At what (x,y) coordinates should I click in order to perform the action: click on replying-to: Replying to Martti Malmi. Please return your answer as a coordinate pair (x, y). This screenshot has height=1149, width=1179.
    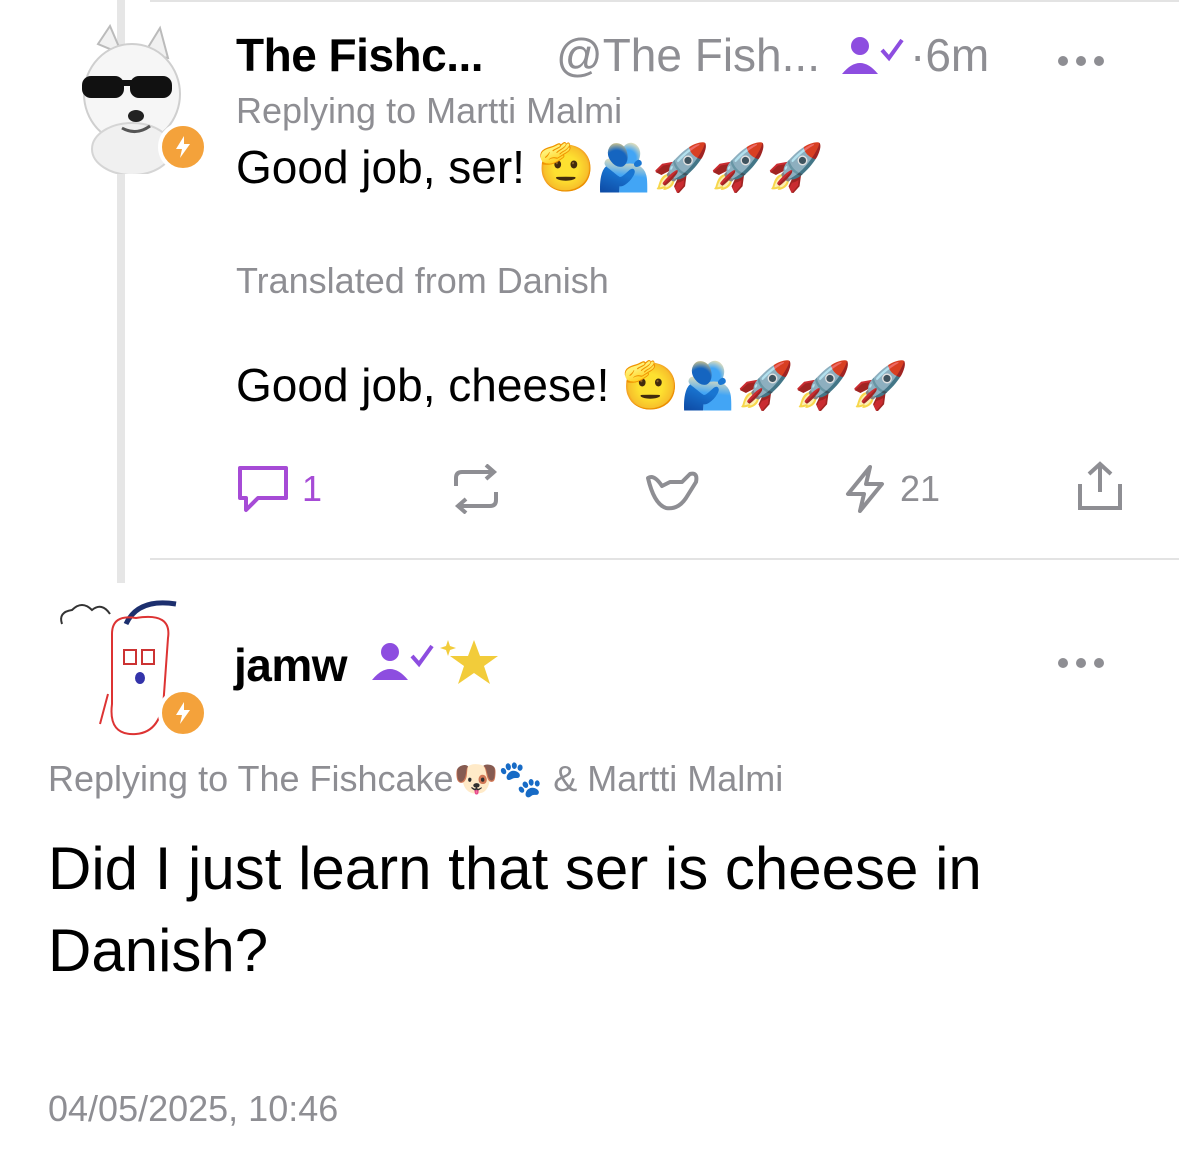
    Looking at the image, I should click on (429, 111).